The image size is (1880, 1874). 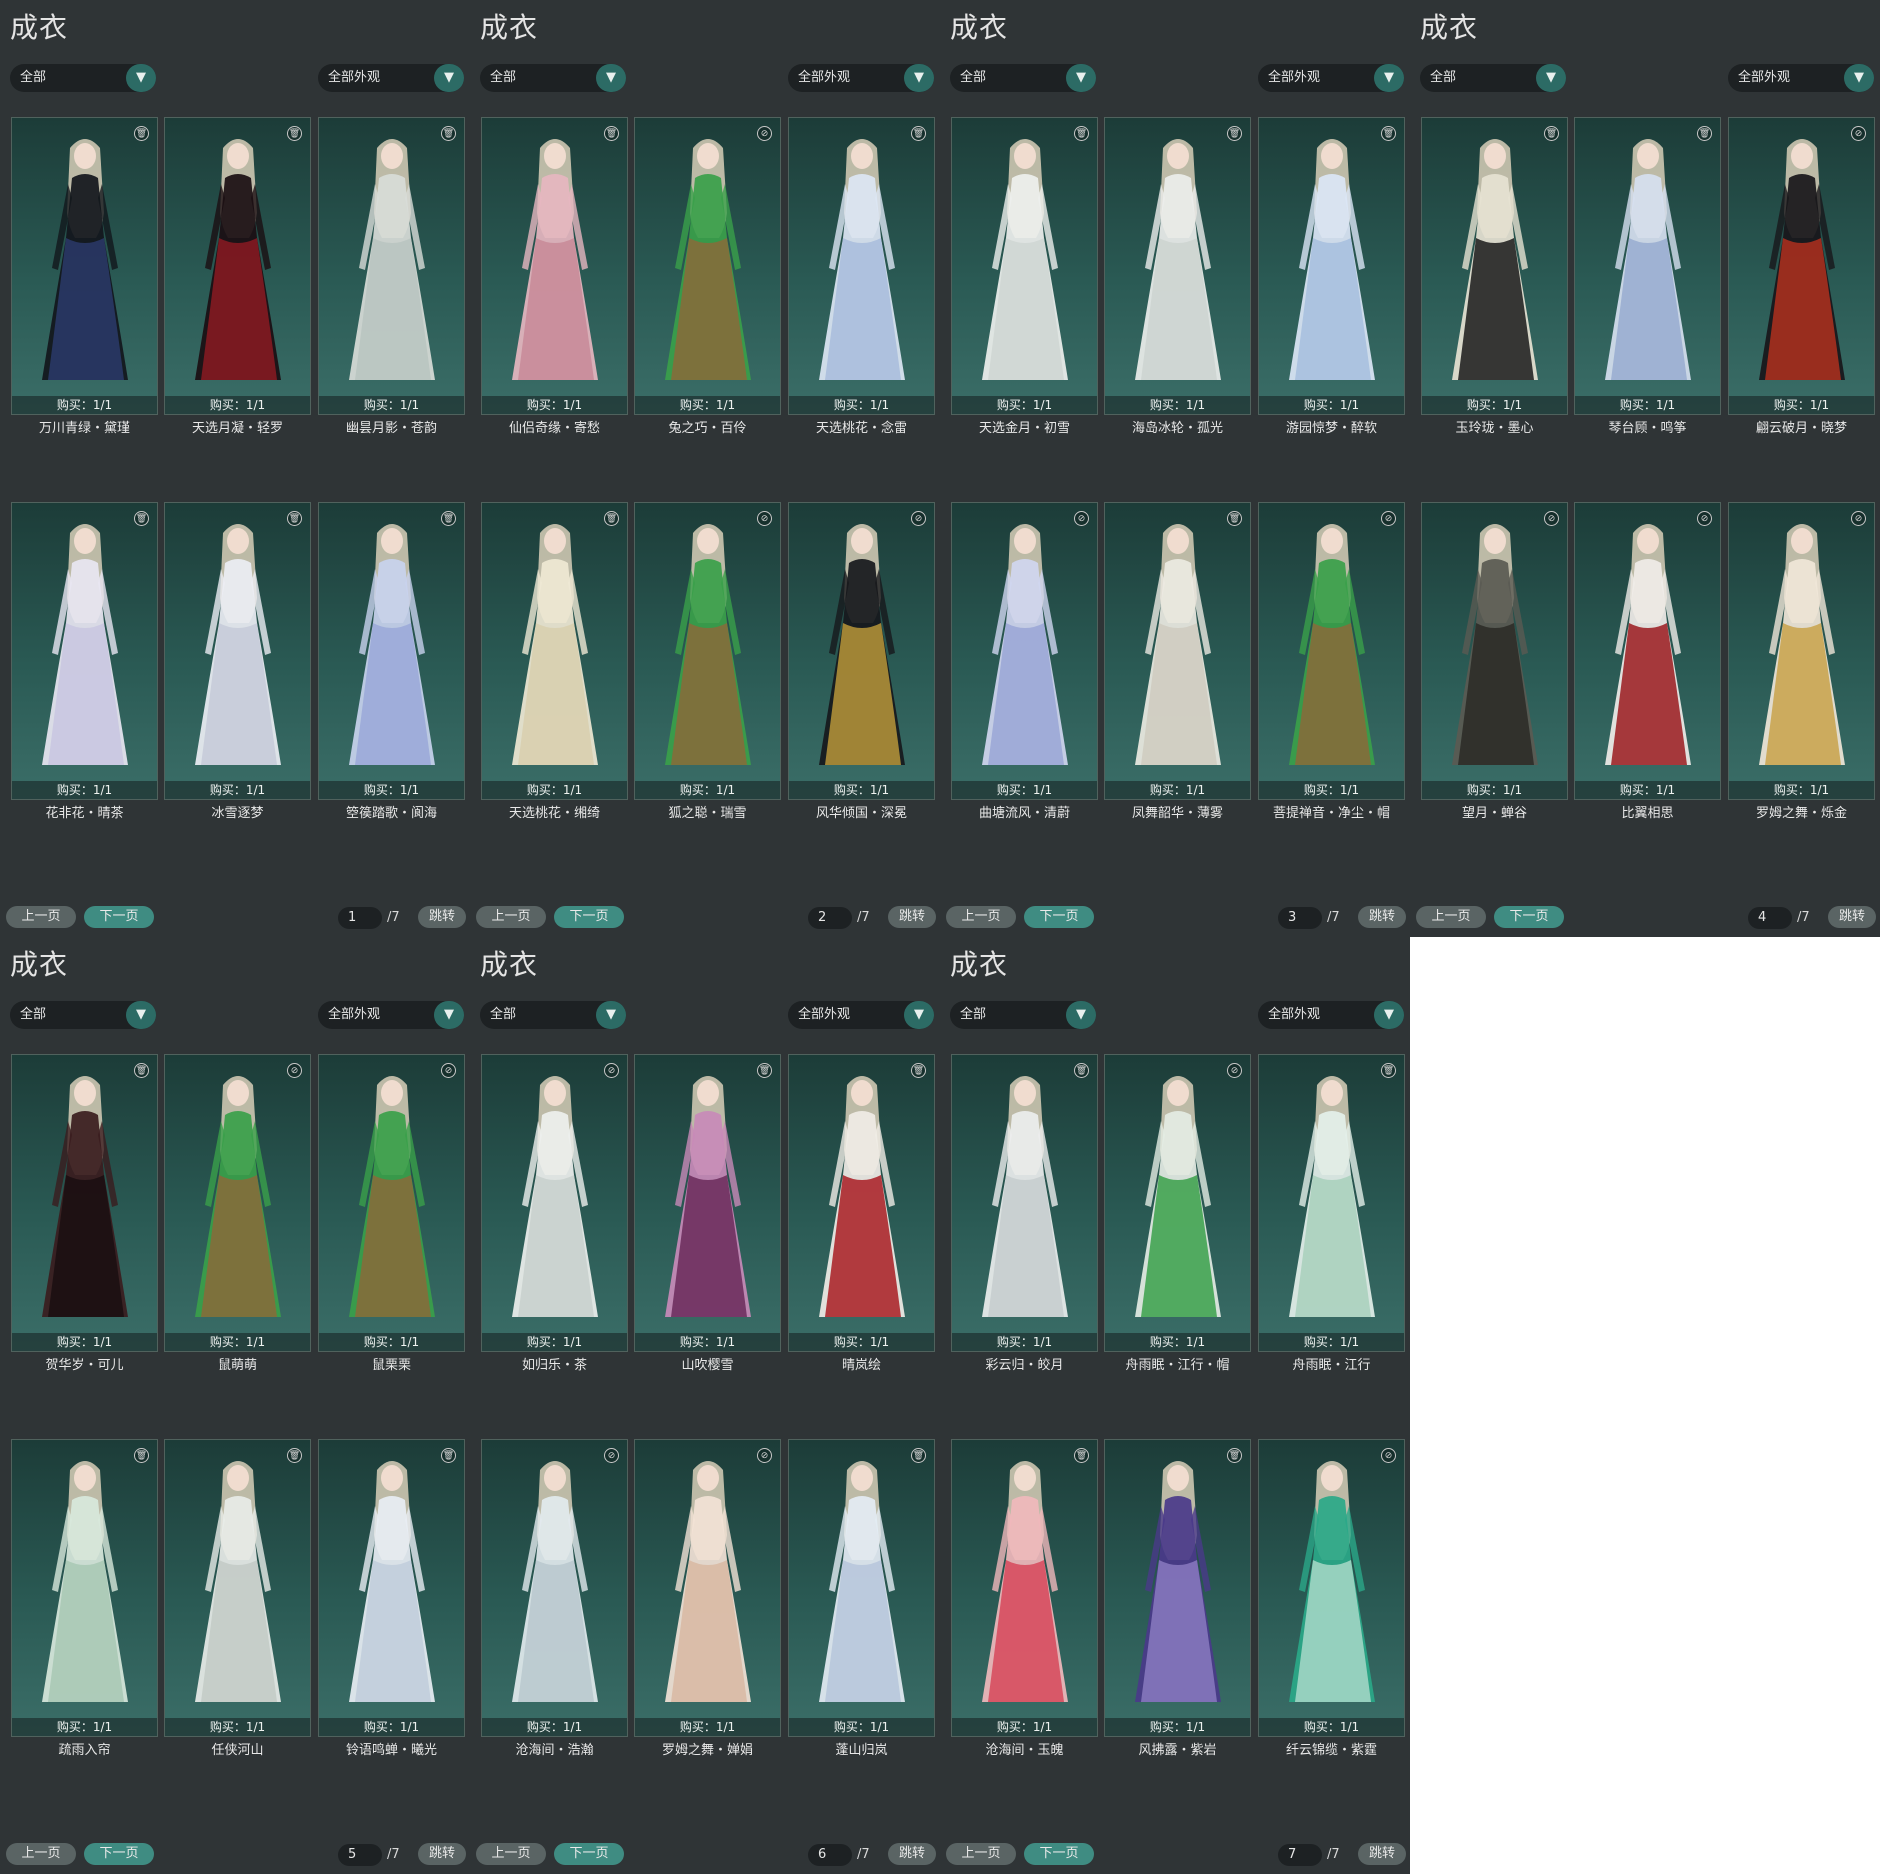 I want to click on page-number-input: 7, so click(x=1300, y=1855).